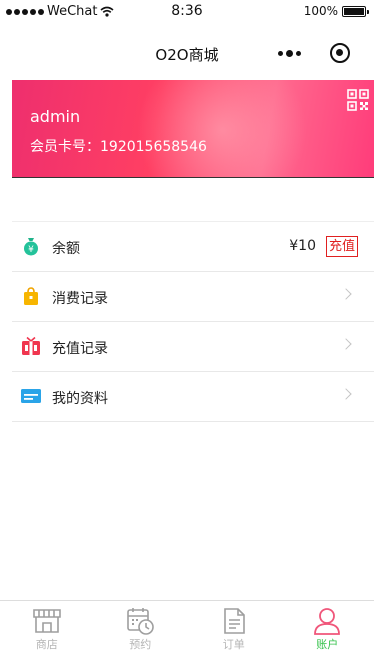 This screenshot has height=651, width=374. Describe the element at coordinates (193, 347) in the screenshot. I see `list-item-recharge-records: 充值记录` at that location.